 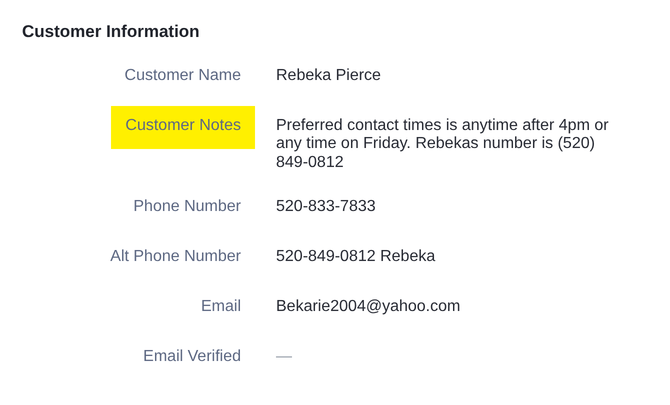 I want to click on empty-value-dash: —, so click(x=284, y=357).